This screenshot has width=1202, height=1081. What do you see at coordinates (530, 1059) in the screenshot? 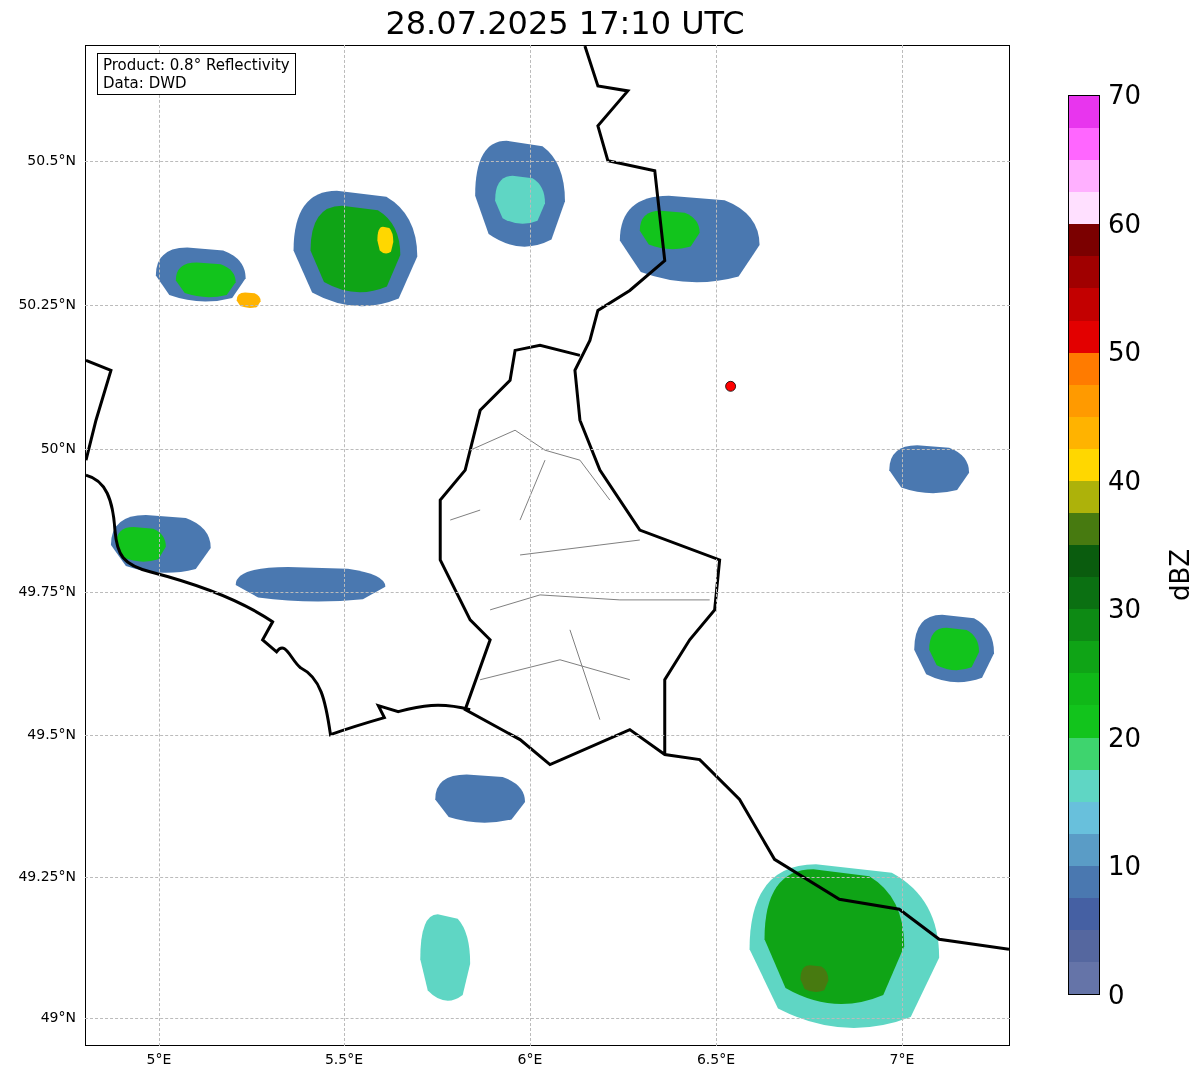
I see `axis-tick-label: 6°E` at bounding box center [530, 1059].